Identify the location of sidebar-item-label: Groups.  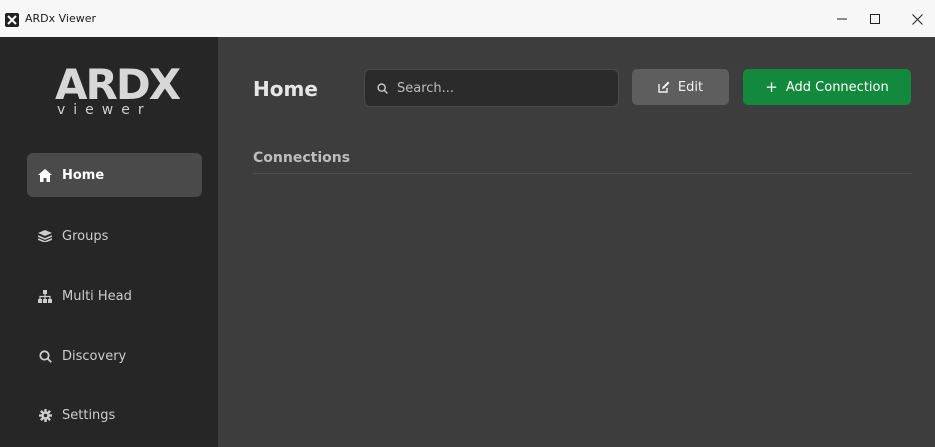
(85, 236).